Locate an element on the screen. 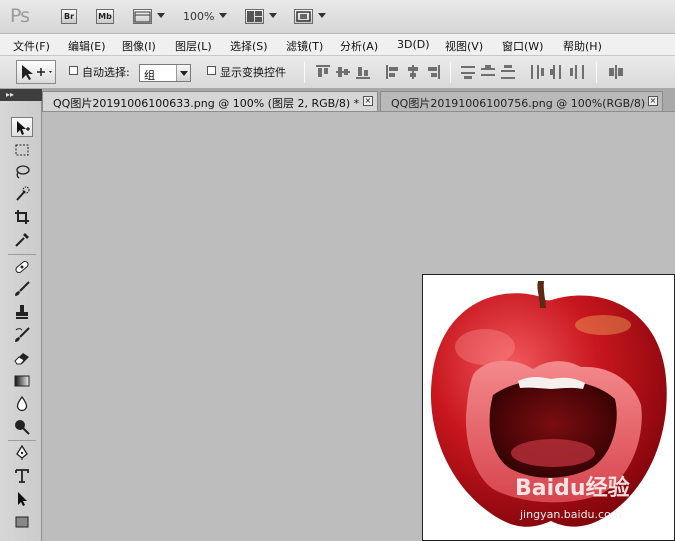 Image resolution: width=675 pixels, height=541 pixels. tools-panel is located at coordinates (21, 321).